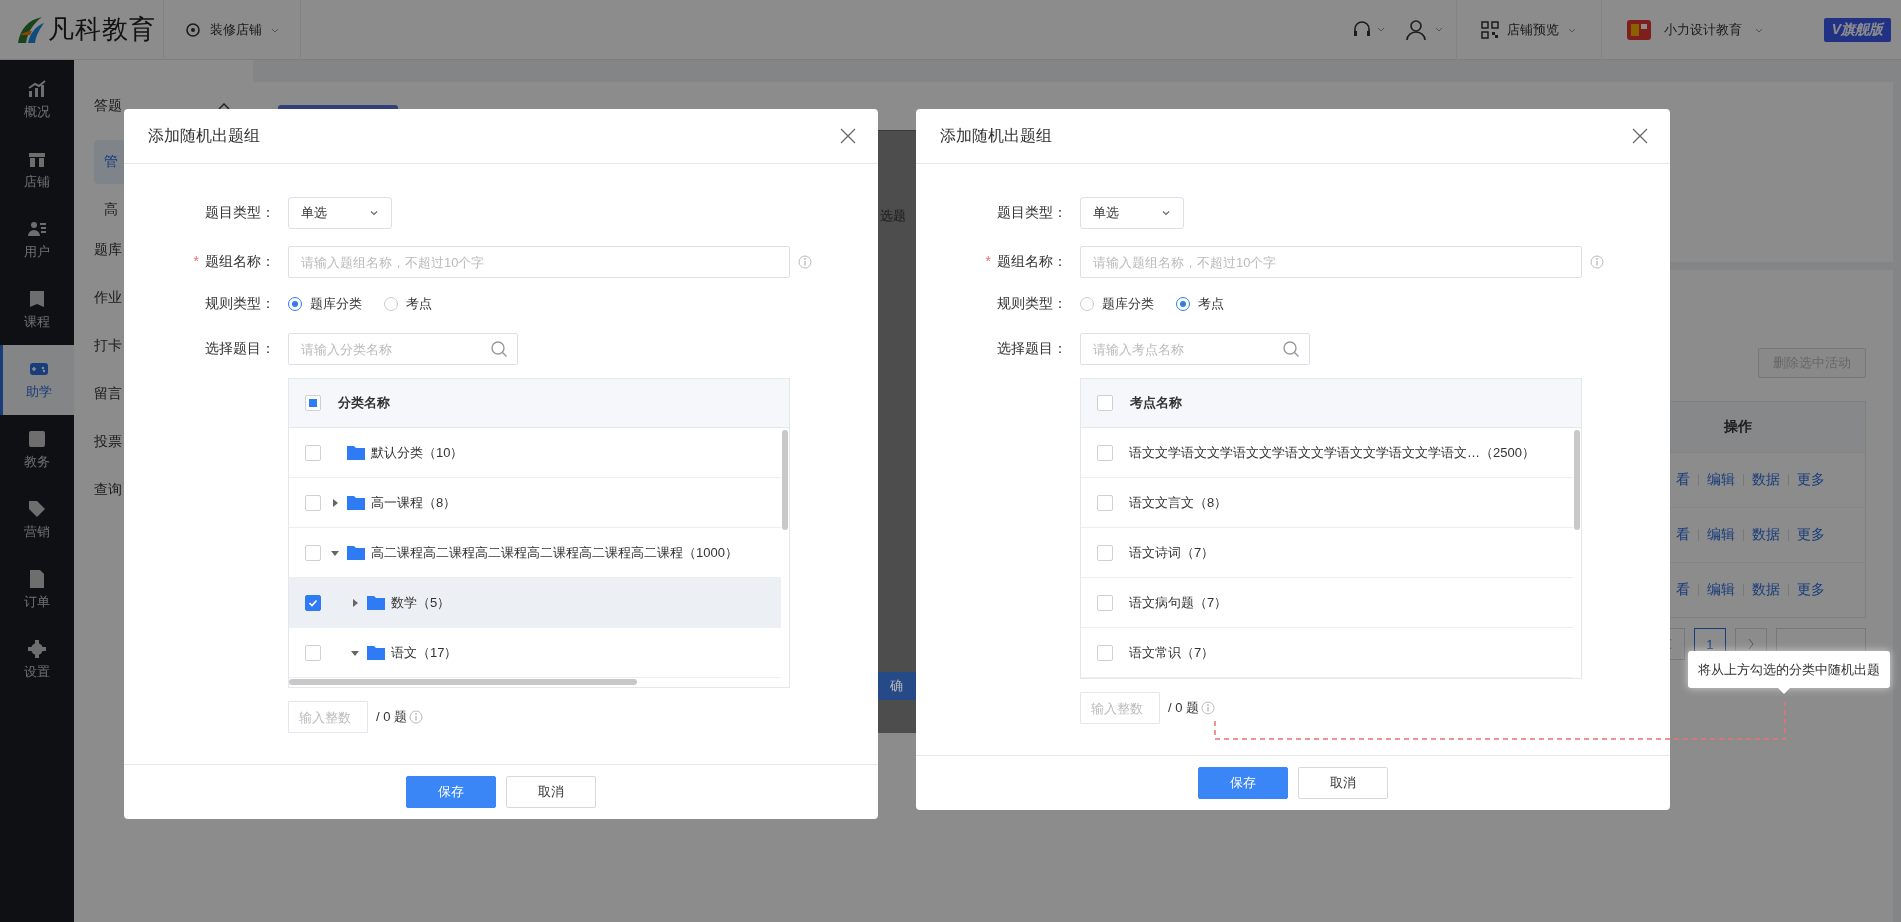 This screenshot has width=1901, height=922. I want to click on checkbox, so click(313, 602).